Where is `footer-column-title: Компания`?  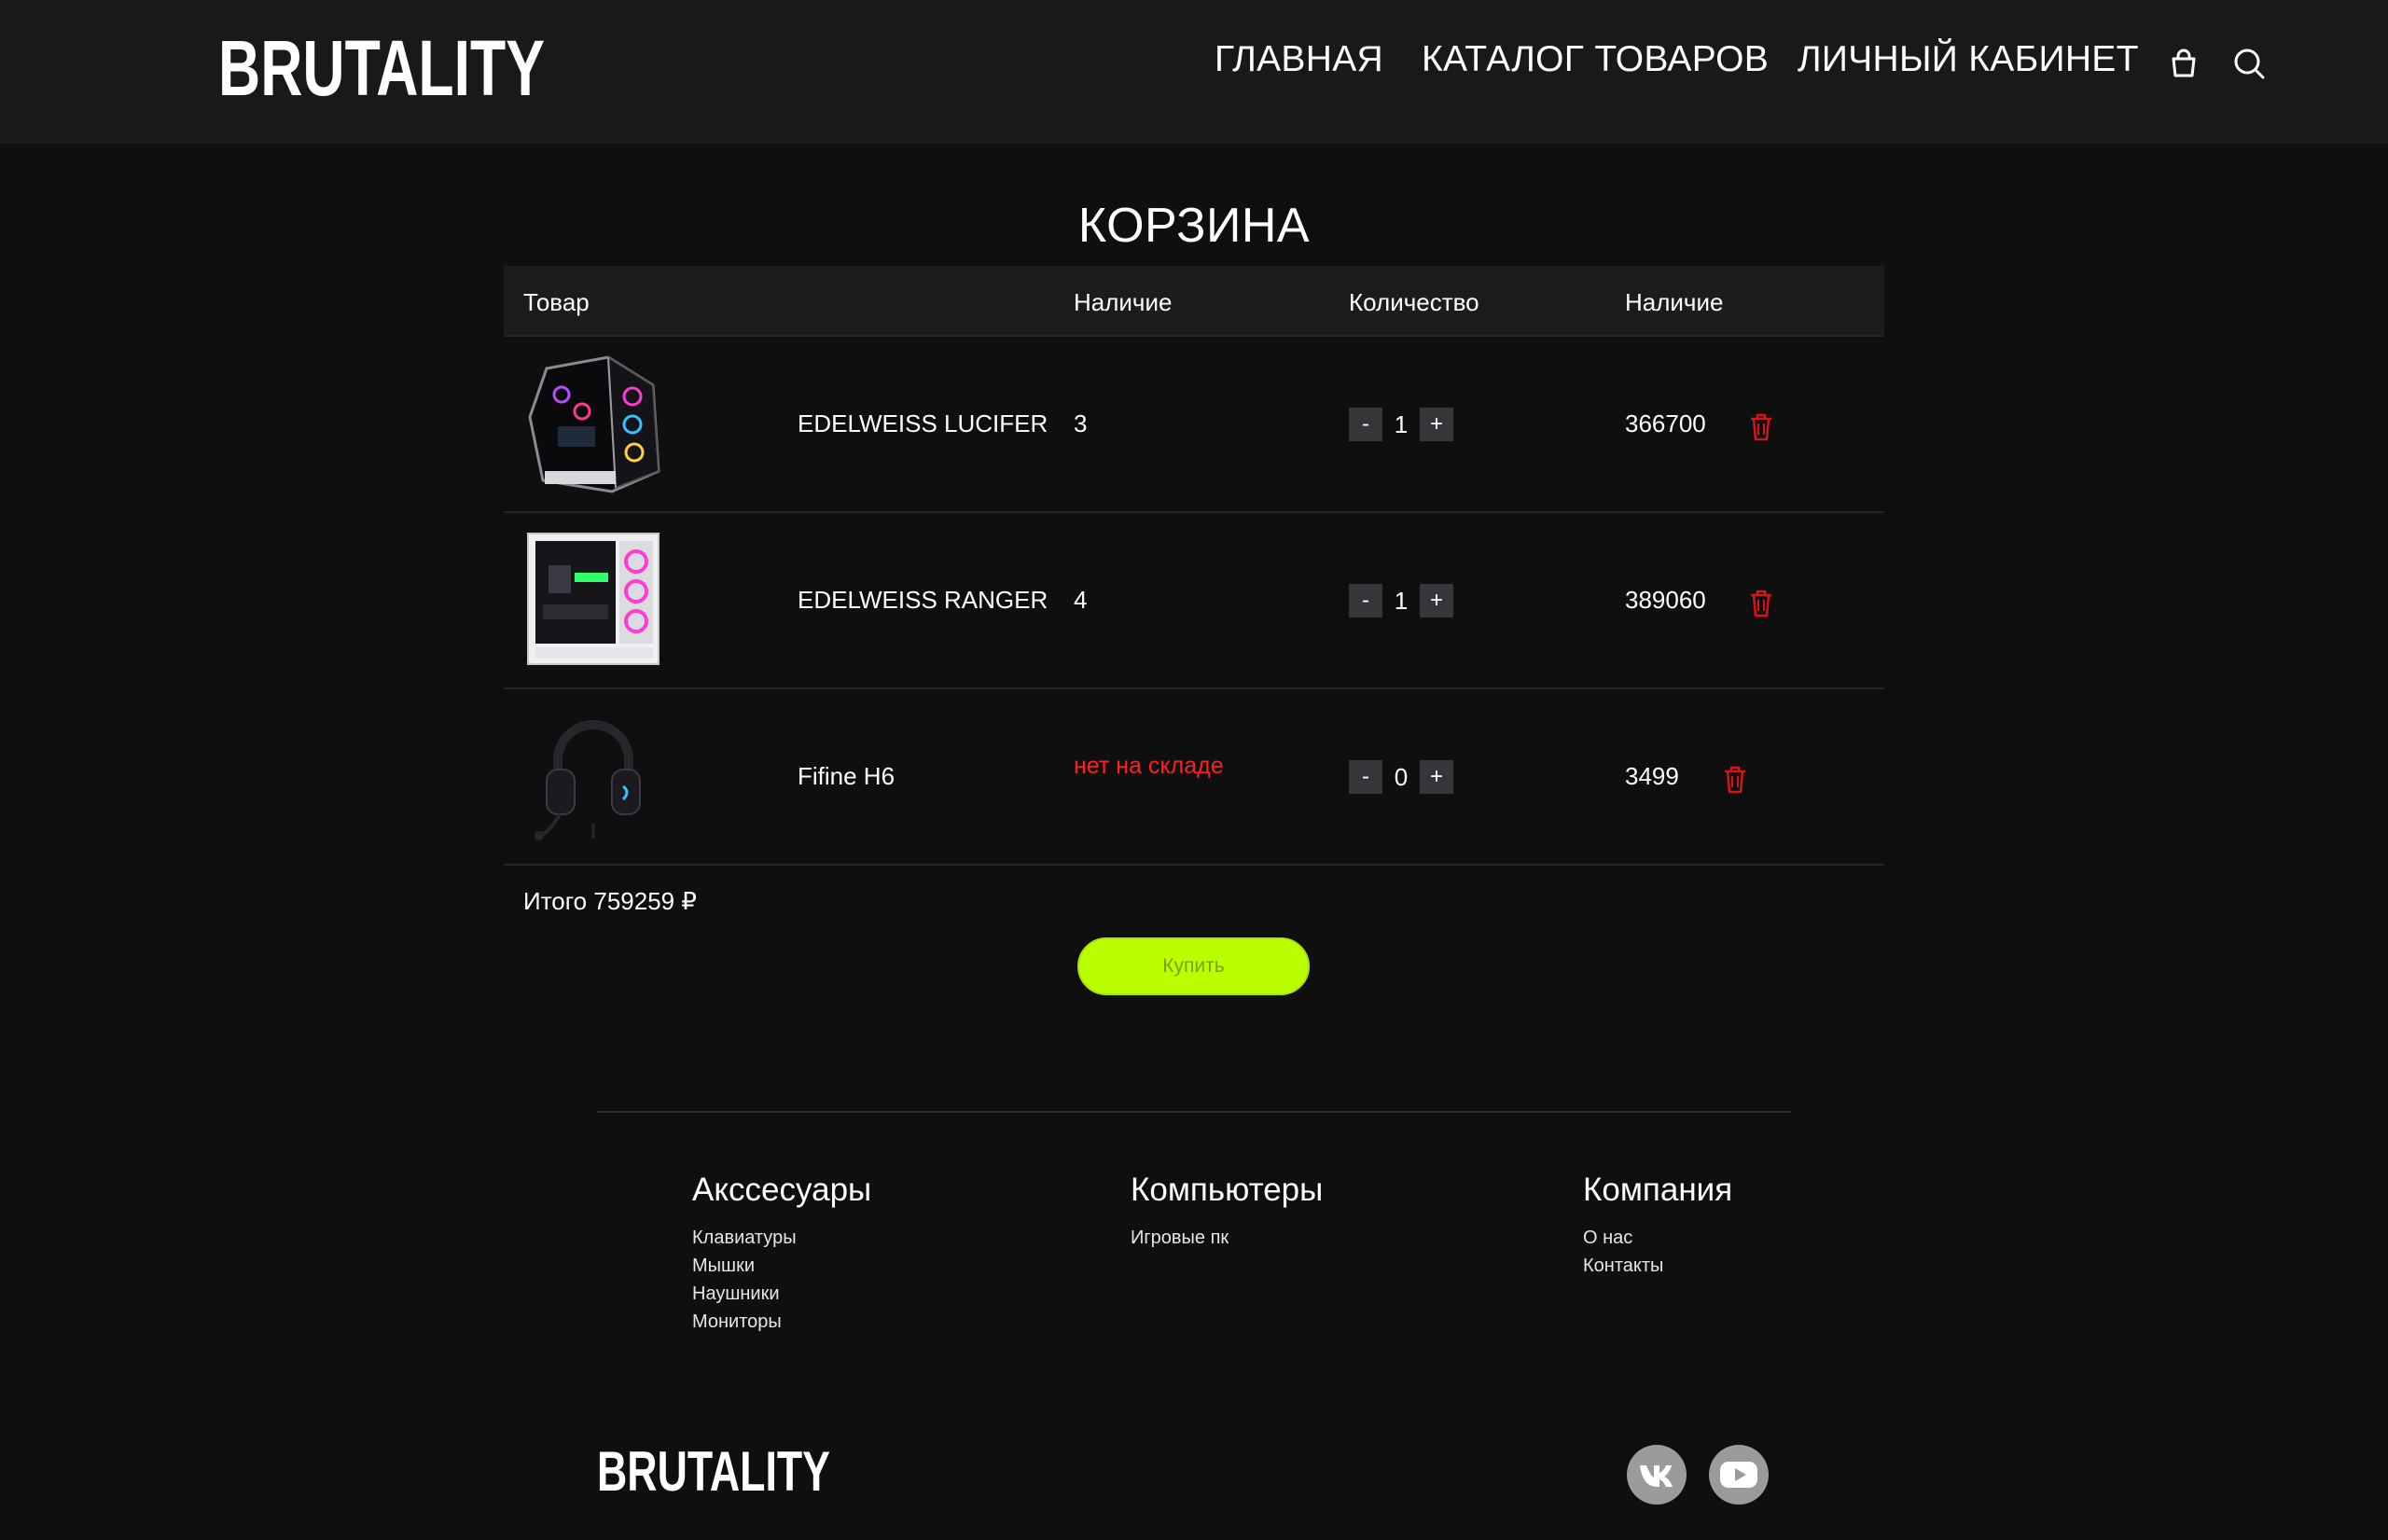
footer-column-title: Компания is located at coordinates (1658, 1190).